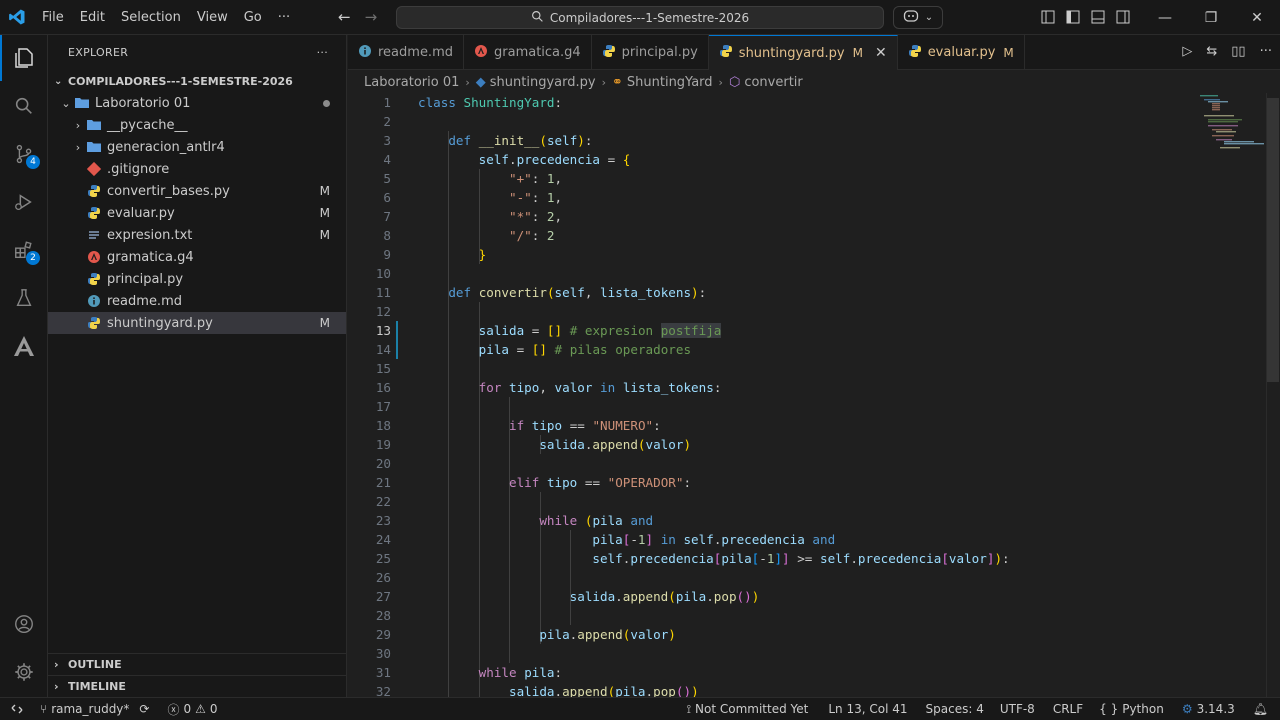 This screenshot has width=1280, height=720. I want to click on code-line: 26, so click(814, 577).